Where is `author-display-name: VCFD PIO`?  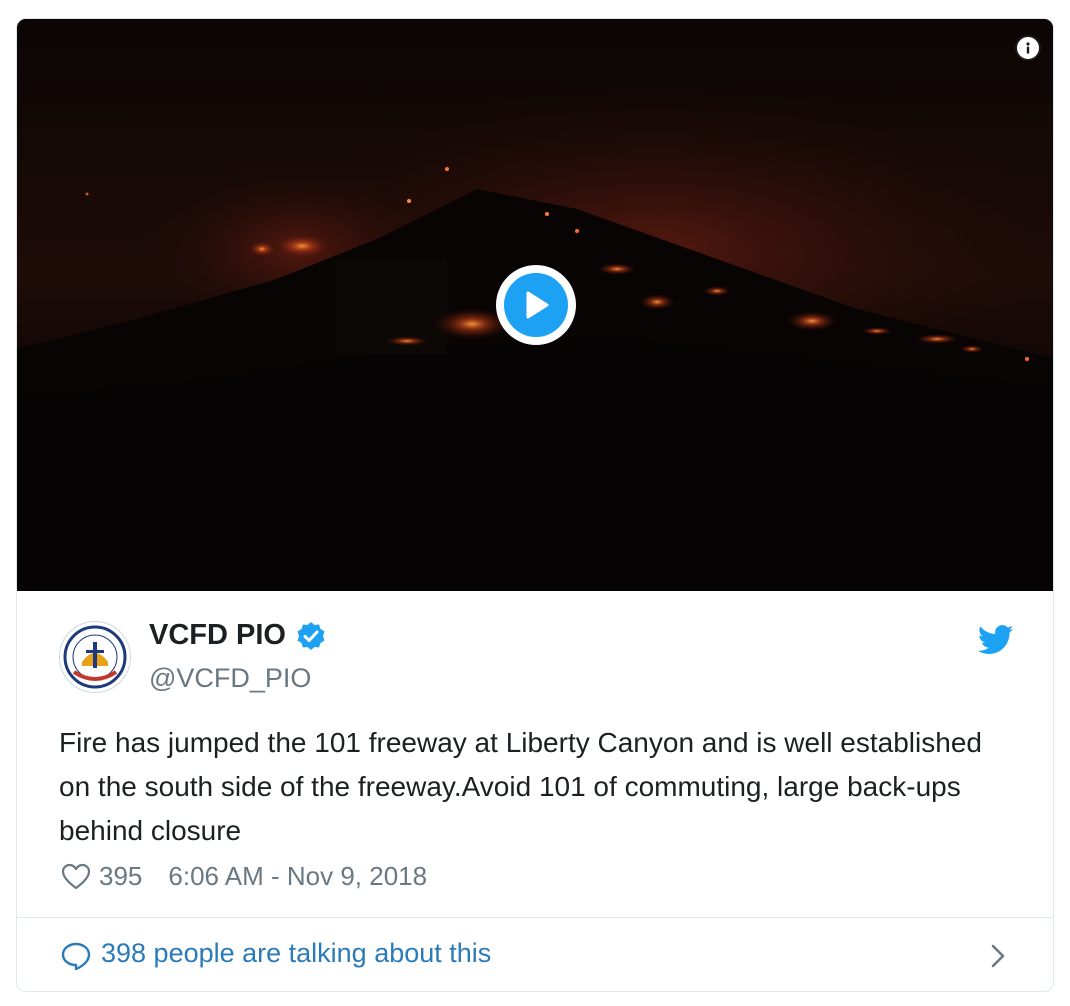
author-display-name: VCFD PIO is located at coordinates (217, 635).